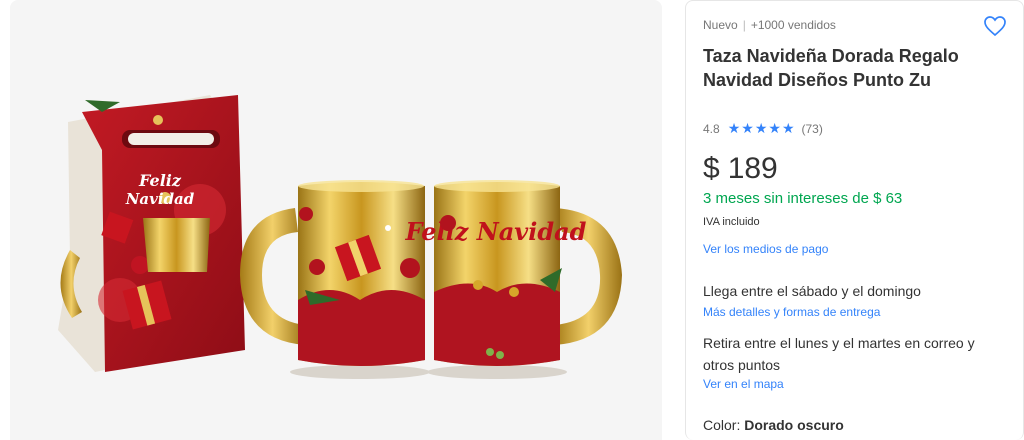  I want to click on price: $ 189, so click(740, 169).